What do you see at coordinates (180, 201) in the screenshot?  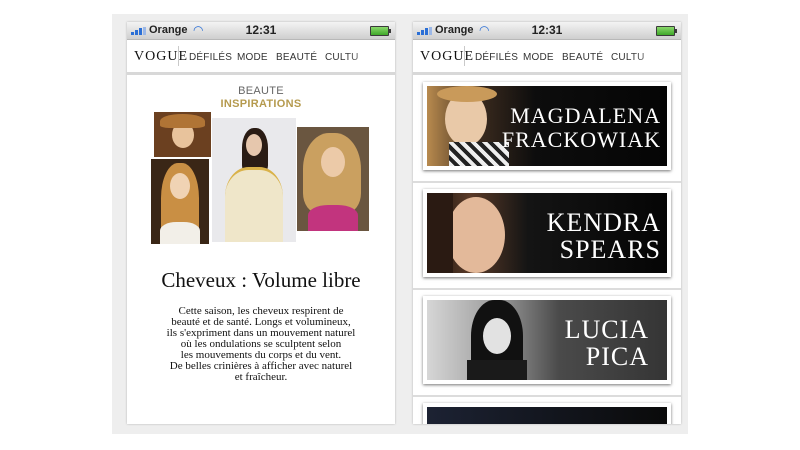 I see `hair-photo-long-blonde` at bounding box center [180, 201].